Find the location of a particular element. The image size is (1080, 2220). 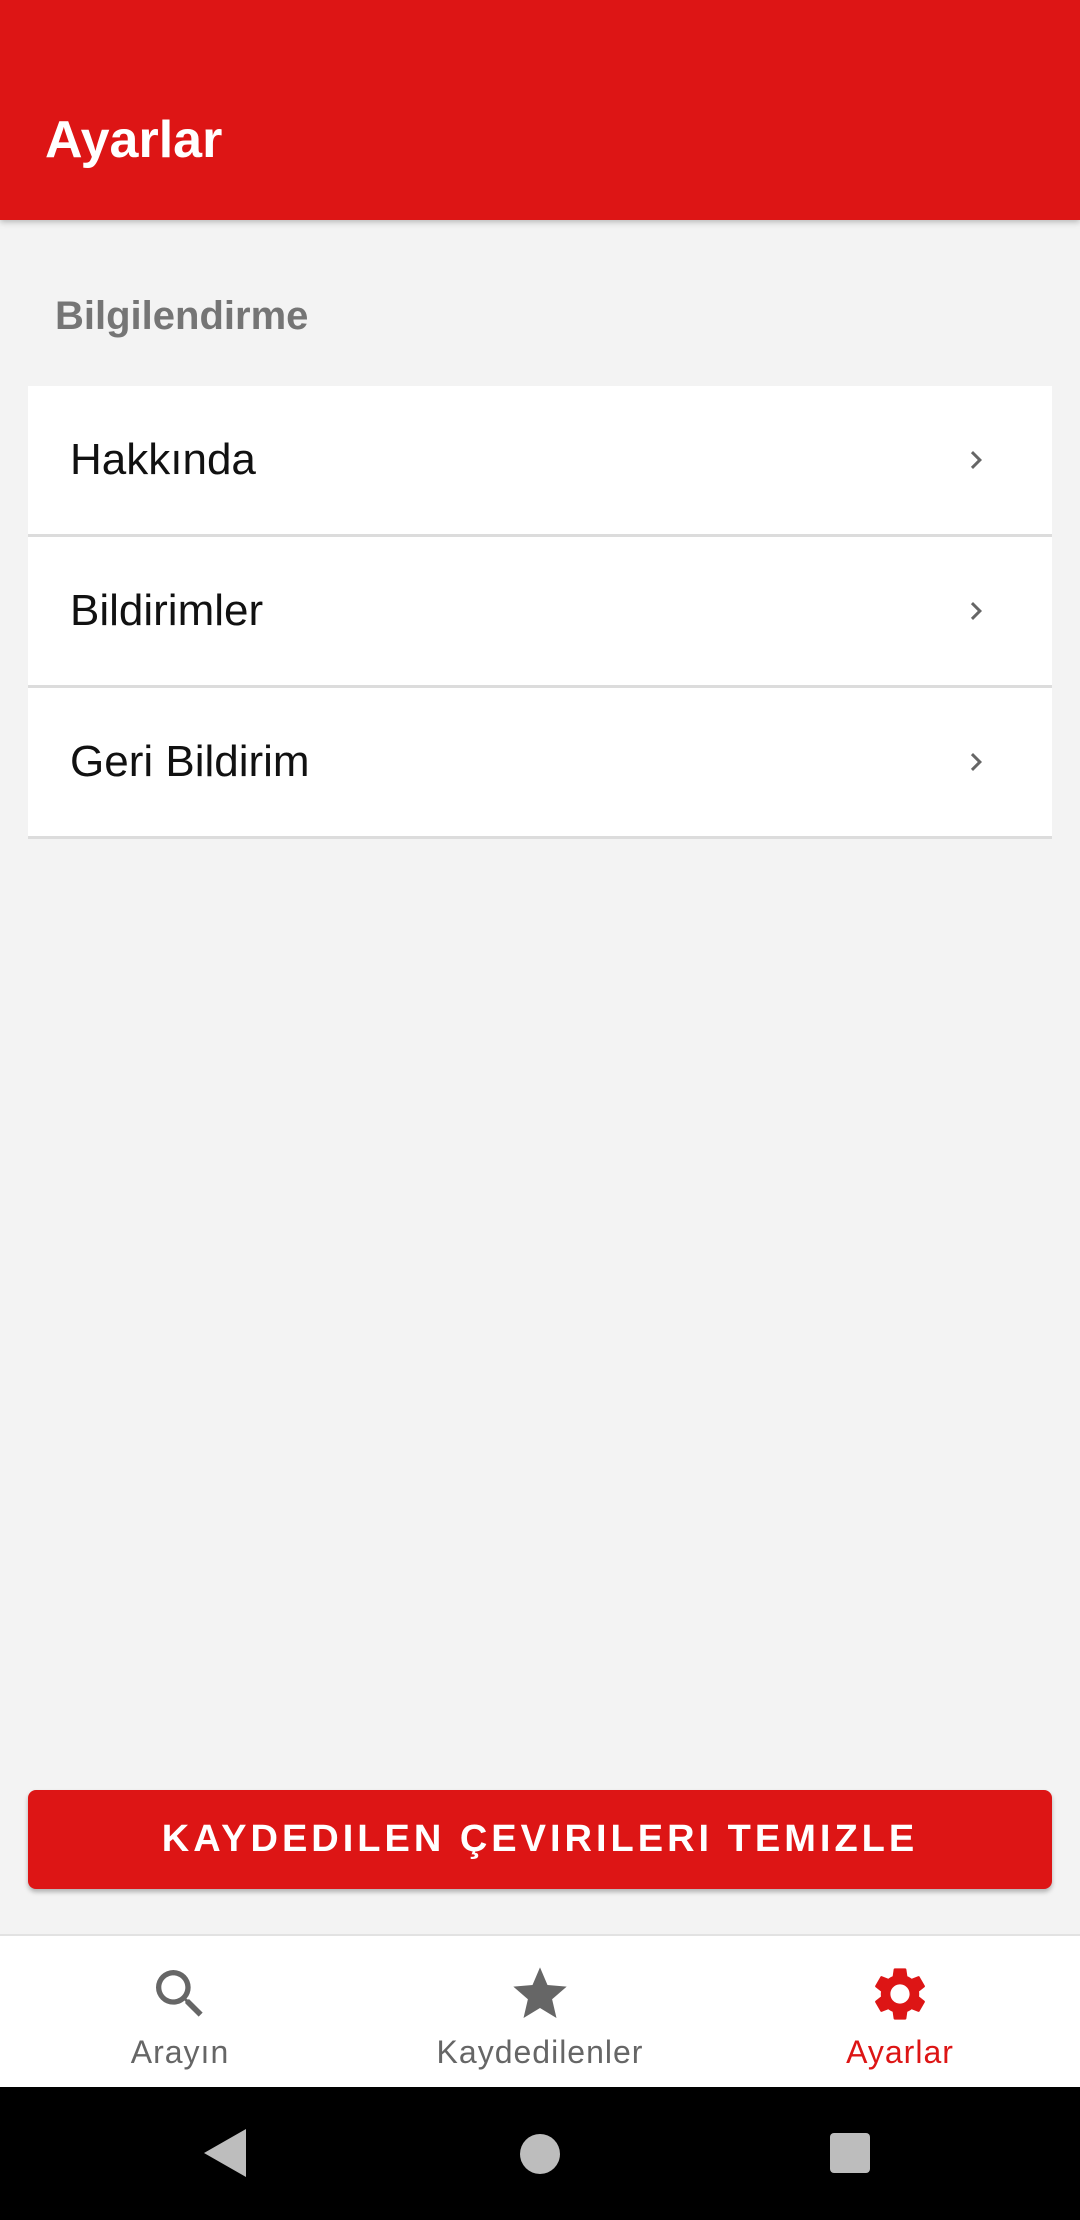

back-icon is located at coordinates (225, 2153).